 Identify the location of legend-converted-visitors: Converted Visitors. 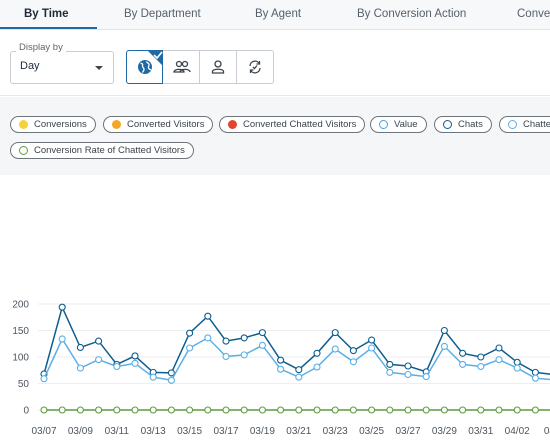
(158, 124).